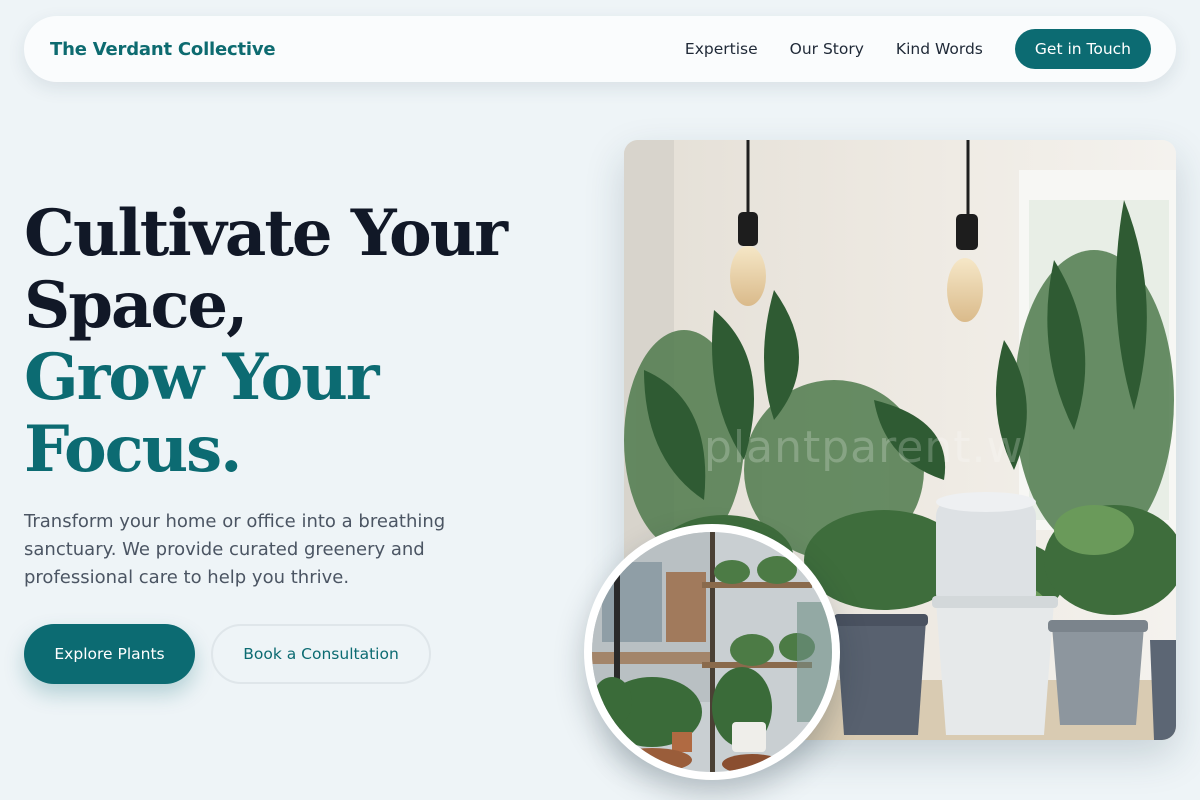 This screenshot has width=1200, height=800. What do you see at coordinates (133, 449) in the screenshot?
I see `hero-title-accent-line-2: Focus.` at bounding box center [133, 449].